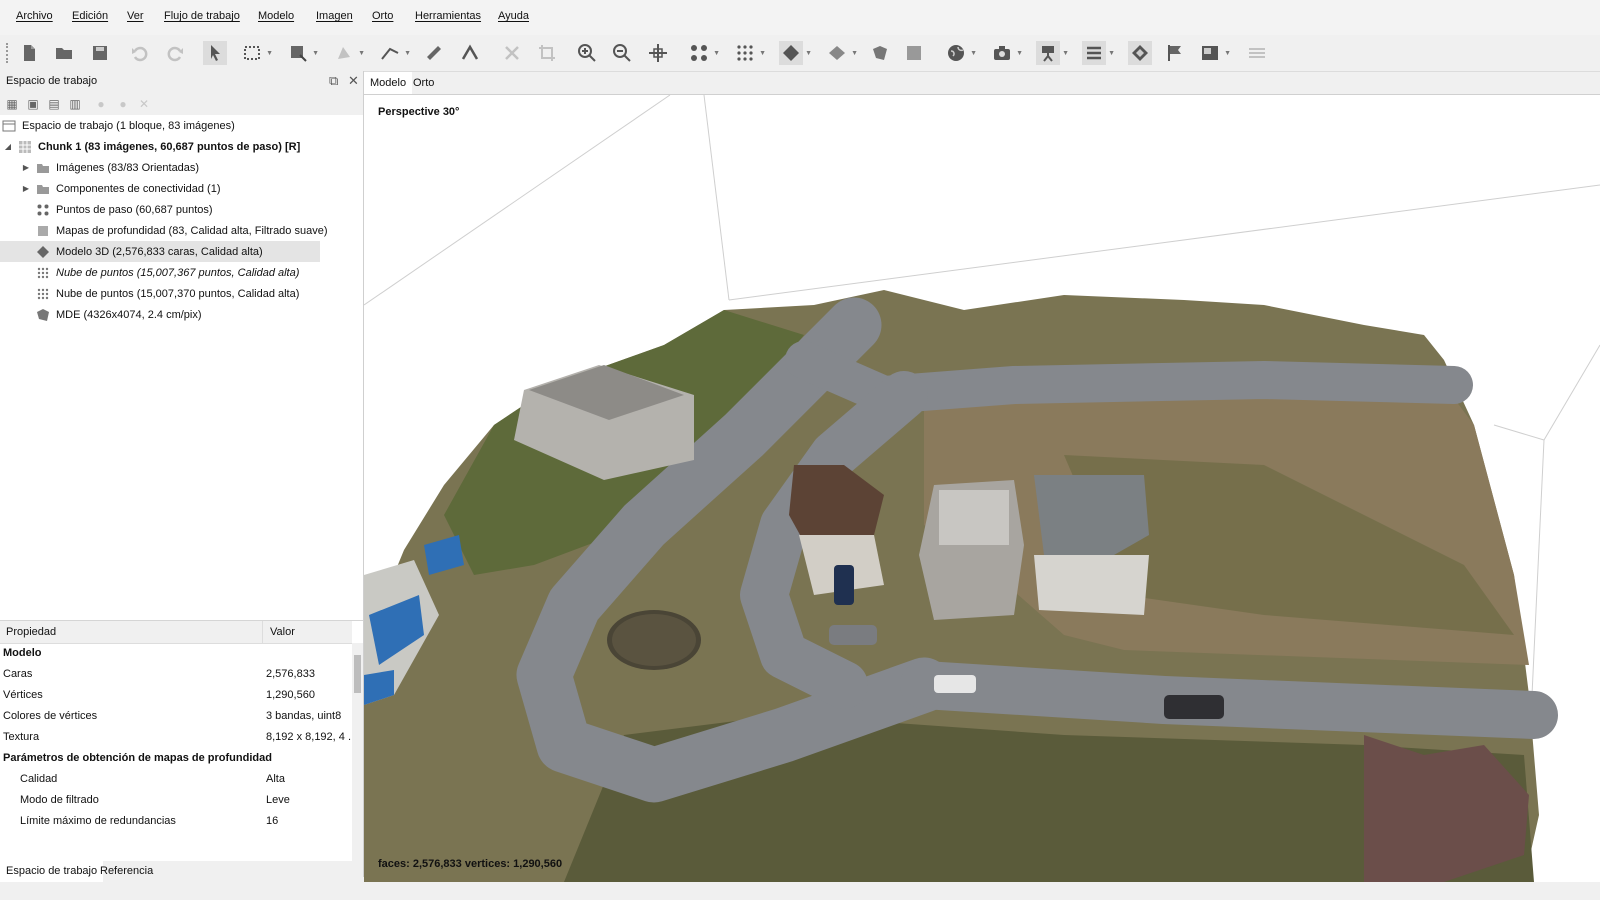 The image size is (1600, 900). I want to click on tree-item-tie-points: Puntos de paso (60,687 puntos), so click(124, 209).